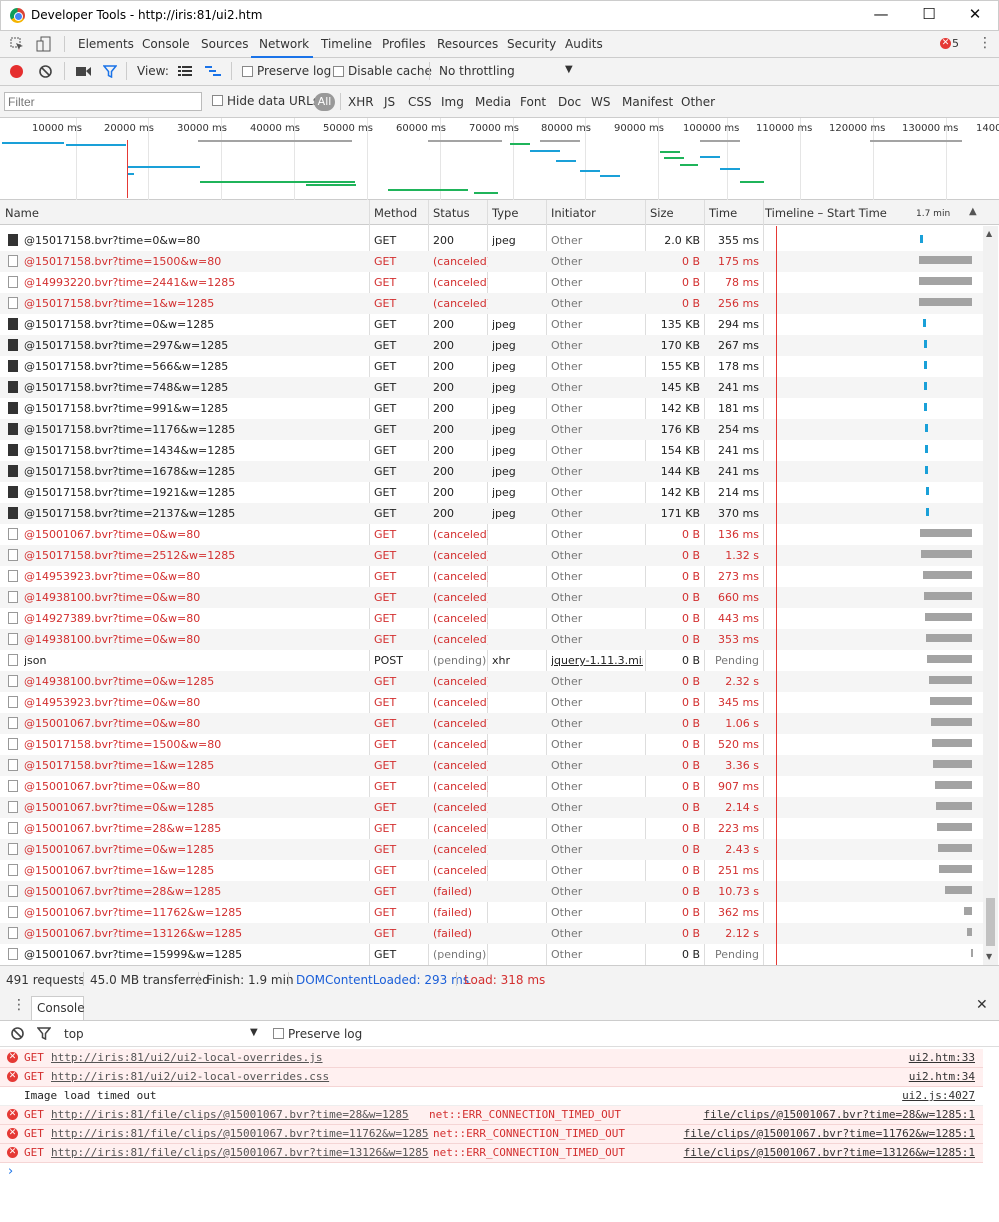 This screenshot has width=999, height=1222. Describe the element at coordinates (194, 324) in the screenshot. I see `cell-name: @15017158.bvr?time=0&w=1285` at that location.